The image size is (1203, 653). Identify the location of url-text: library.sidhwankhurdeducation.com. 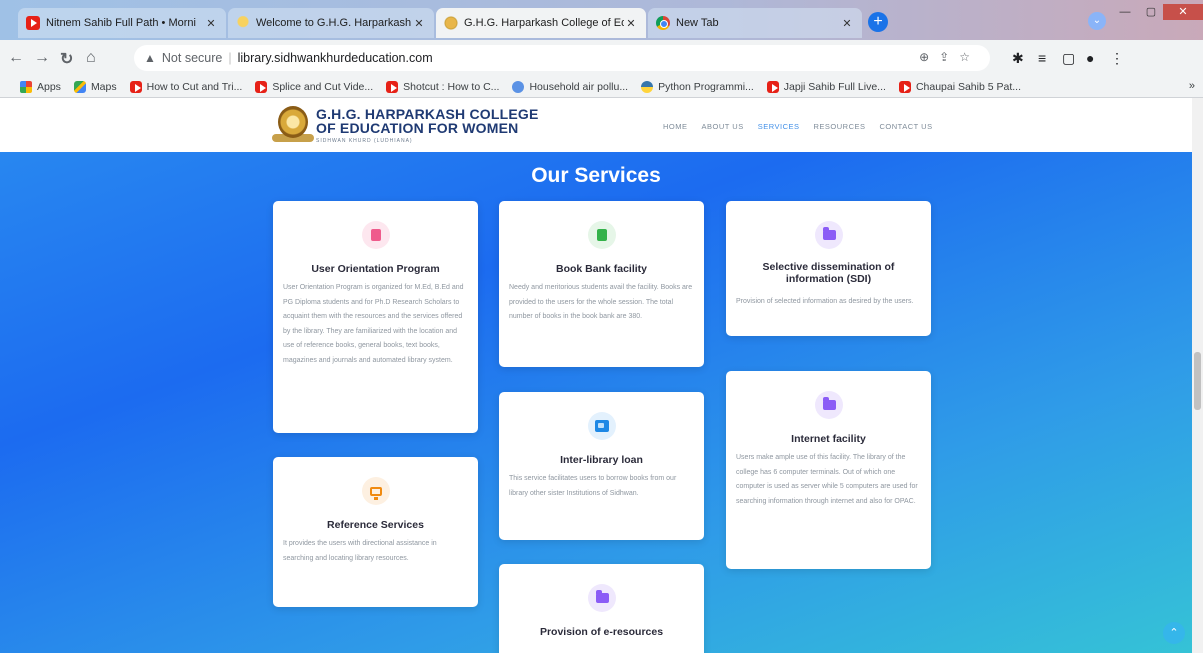
(335, 58).